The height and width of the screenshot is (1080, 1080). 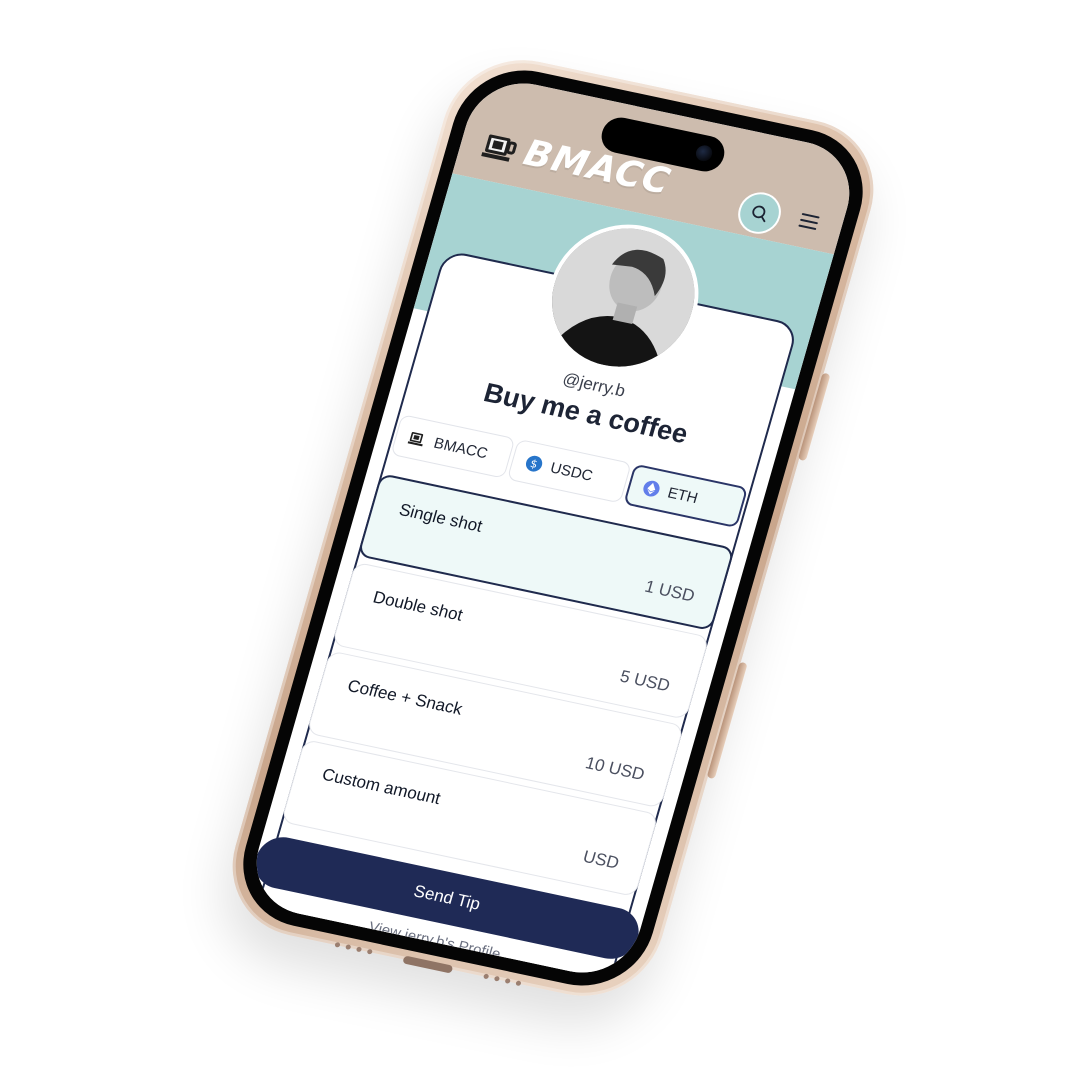 What do you see at coordinates (534, 463) in the screenshot?
I see `usdc-icon: $` at bounding box center [534, 463].